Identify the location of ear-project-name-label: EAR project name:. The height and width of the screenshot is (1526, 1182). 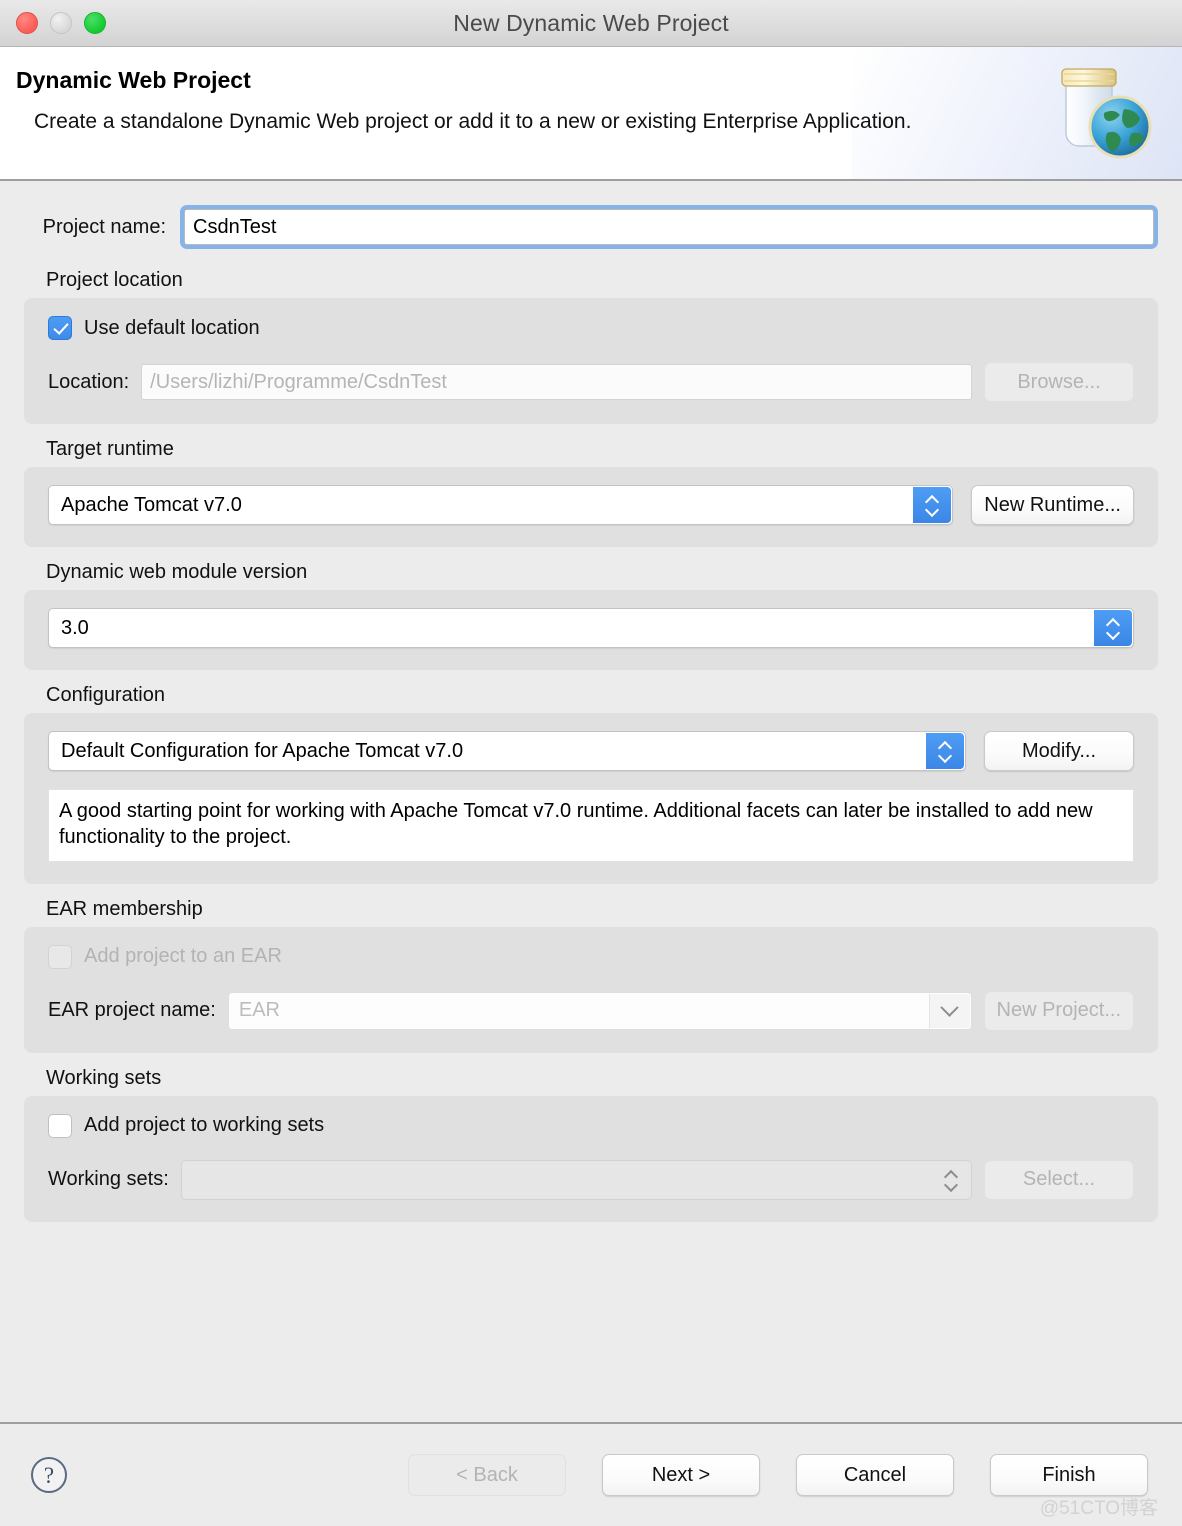
(132, 1010).